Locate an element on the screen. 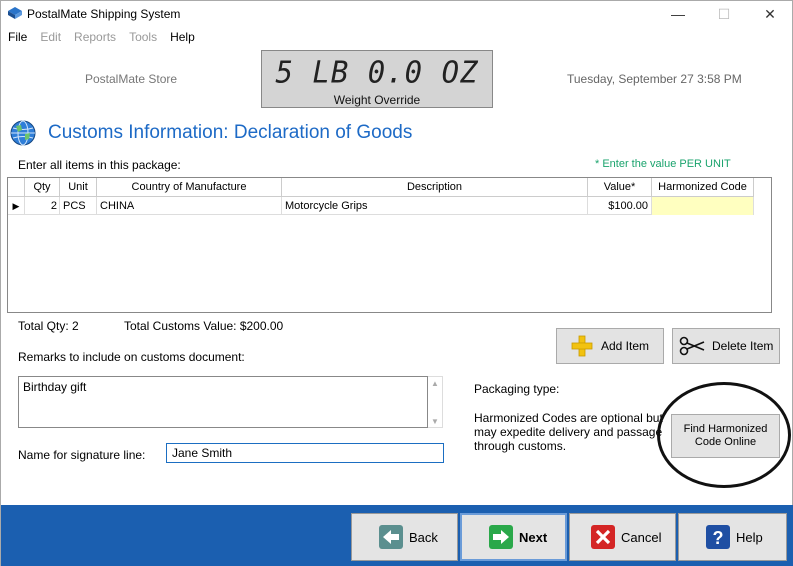 The width and height of the screenshot is (793, 566). value-per-unit-note: * Enter the value PER UNIT is located at coordinates (663, 164).